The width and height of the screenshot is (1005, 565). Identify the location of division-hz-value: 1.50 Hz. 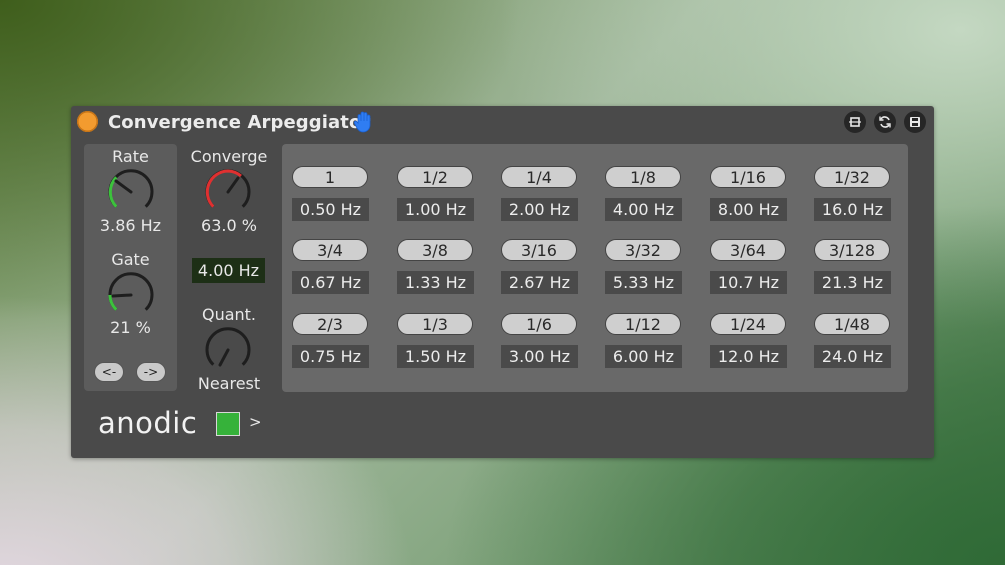
(435, 356).